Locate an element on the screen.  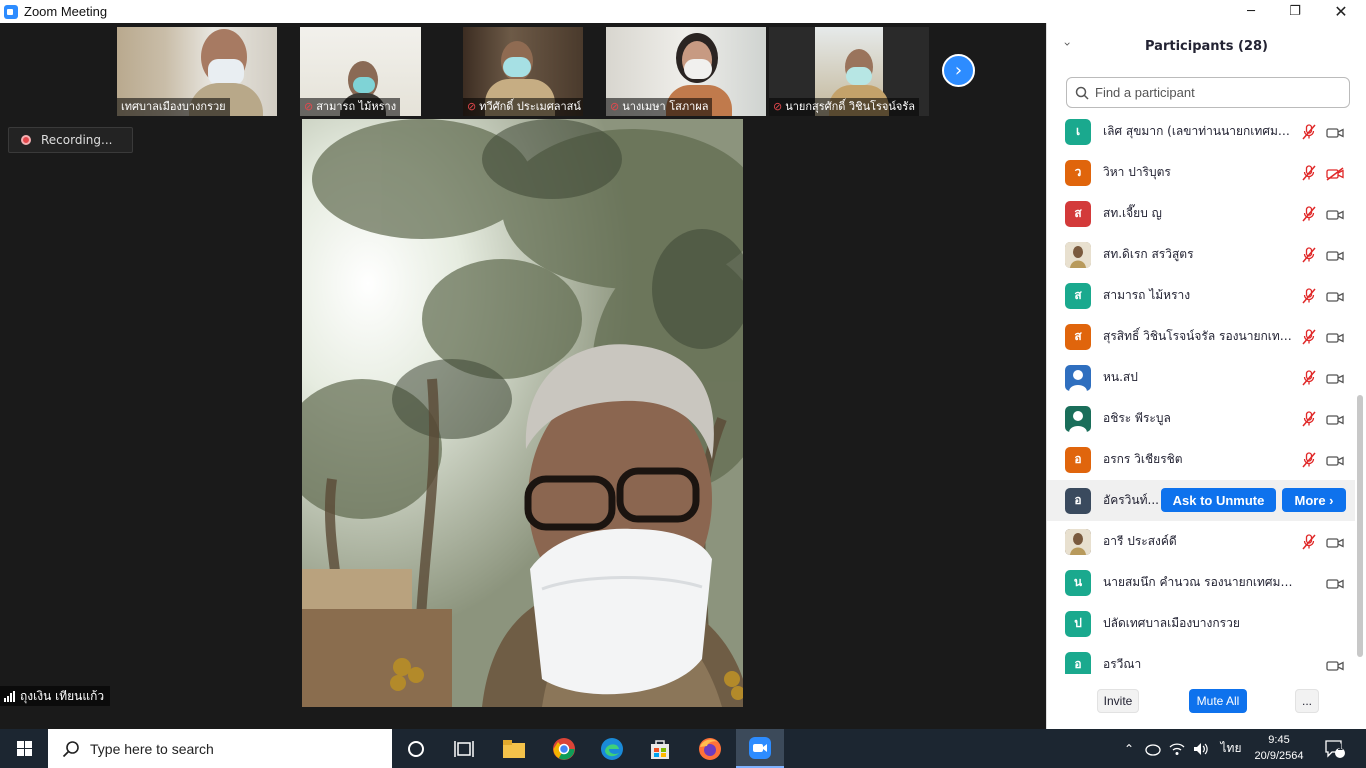
participant-row: หน.สป is located at coordinates (1201, 377).